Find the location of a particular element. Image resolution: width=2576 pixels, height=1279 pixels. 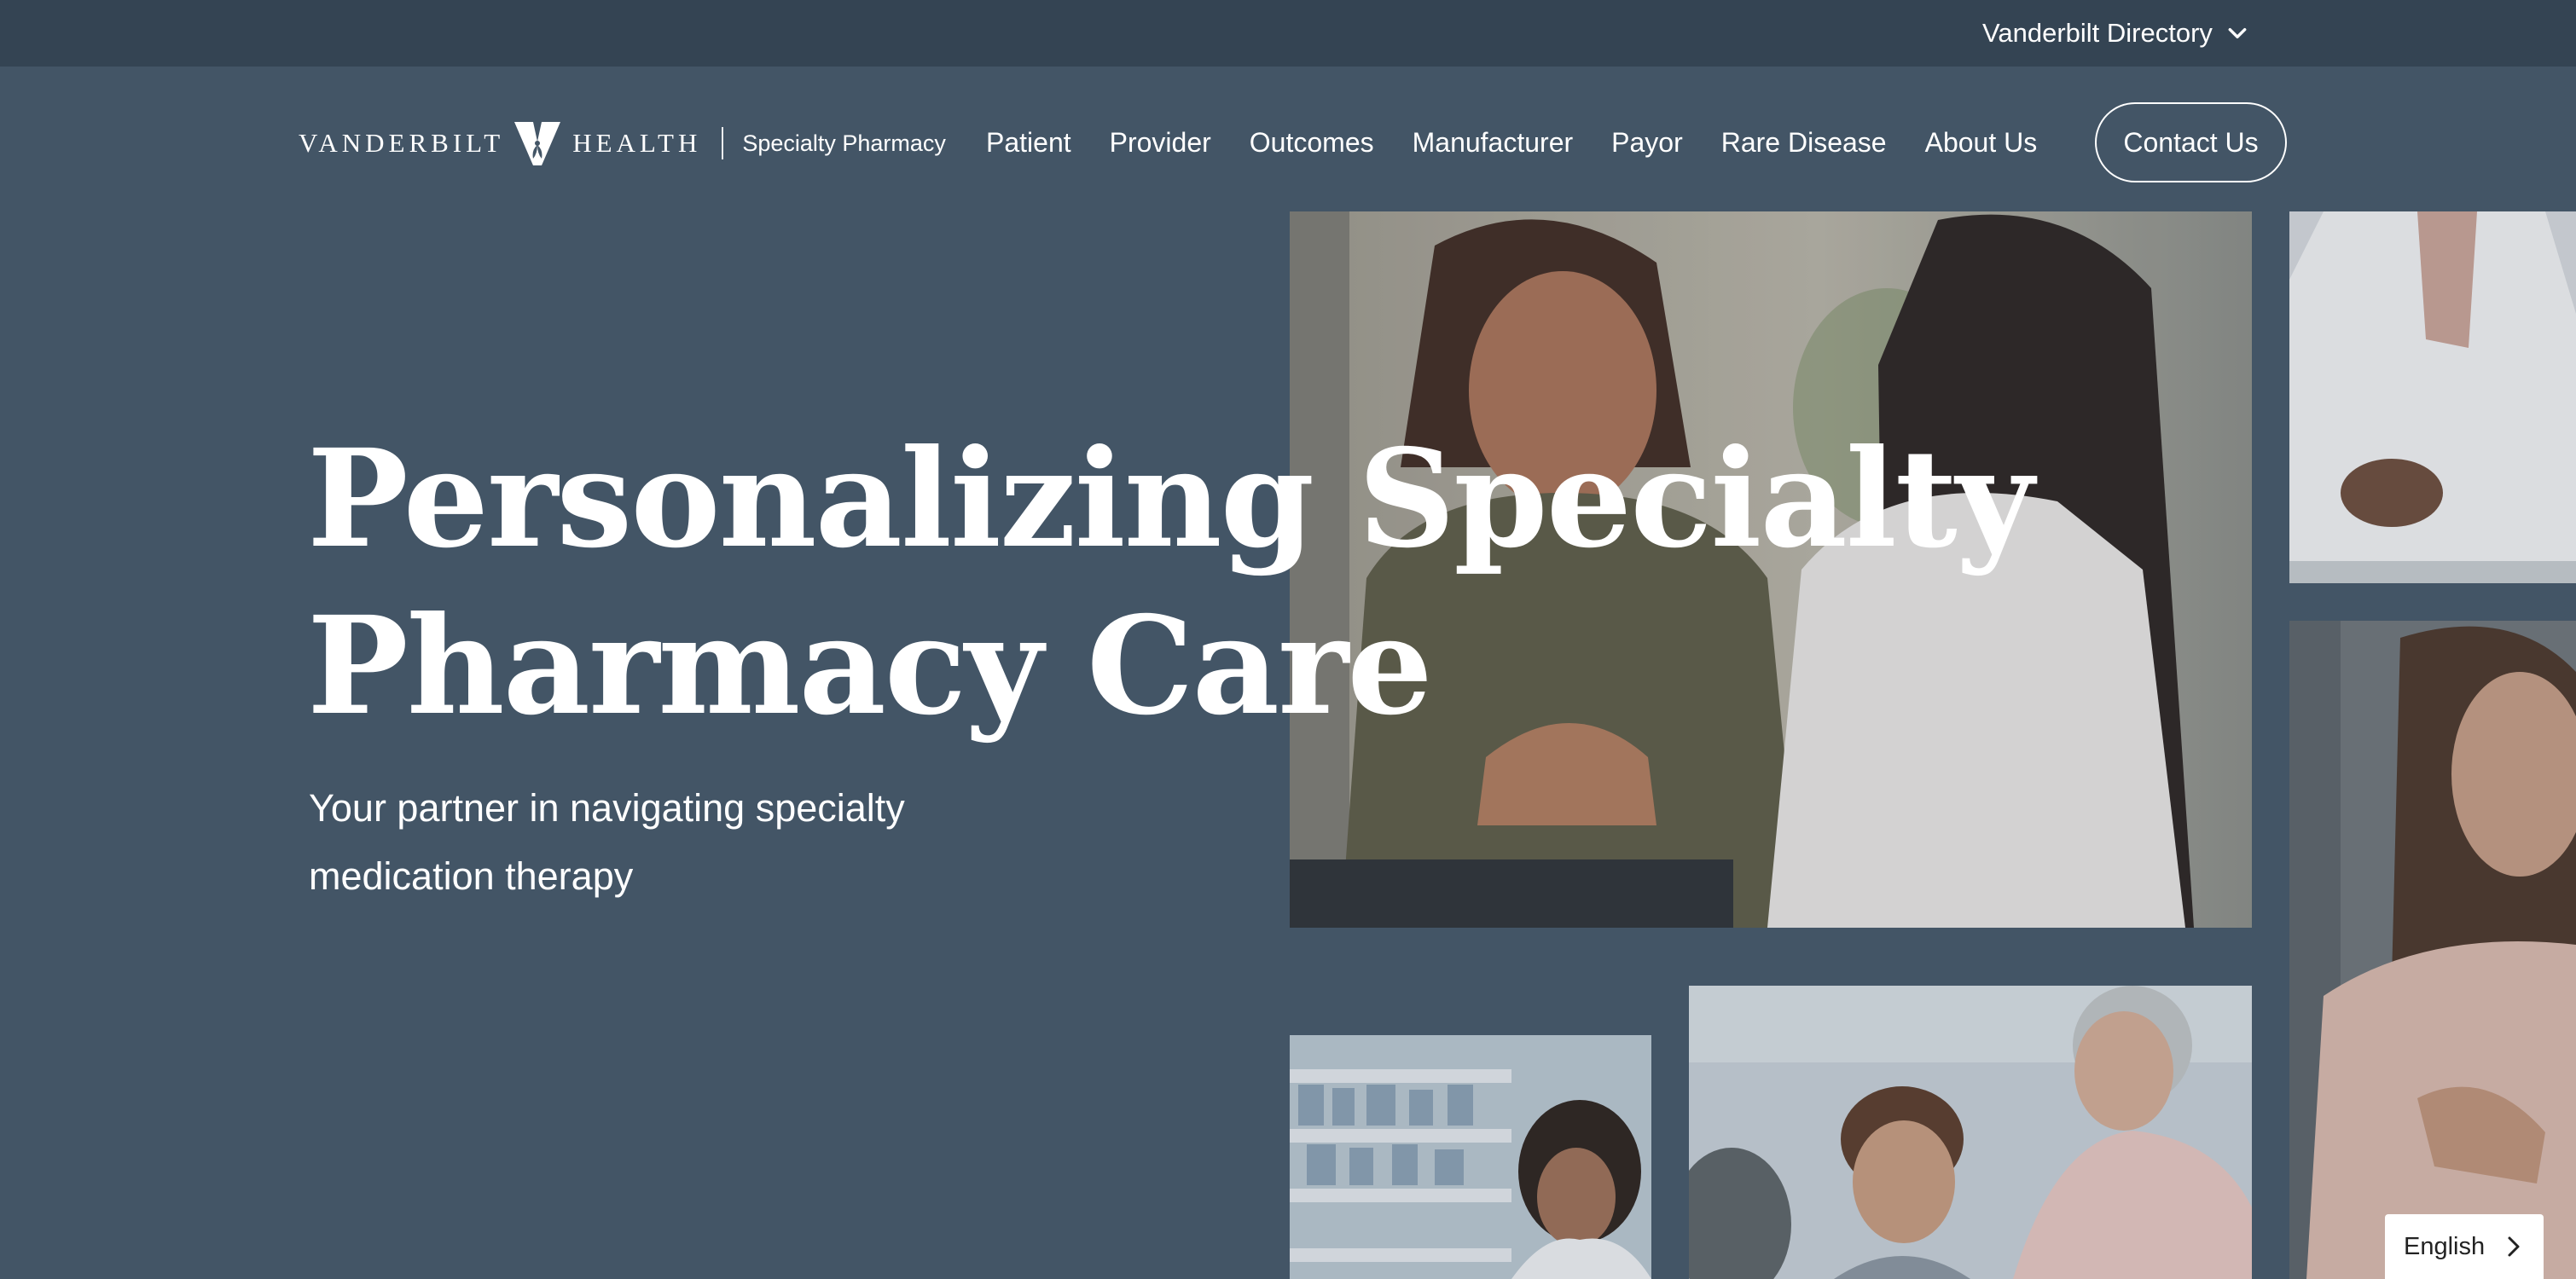

photo-pharmacist is located at coordinates (1470, 1157).